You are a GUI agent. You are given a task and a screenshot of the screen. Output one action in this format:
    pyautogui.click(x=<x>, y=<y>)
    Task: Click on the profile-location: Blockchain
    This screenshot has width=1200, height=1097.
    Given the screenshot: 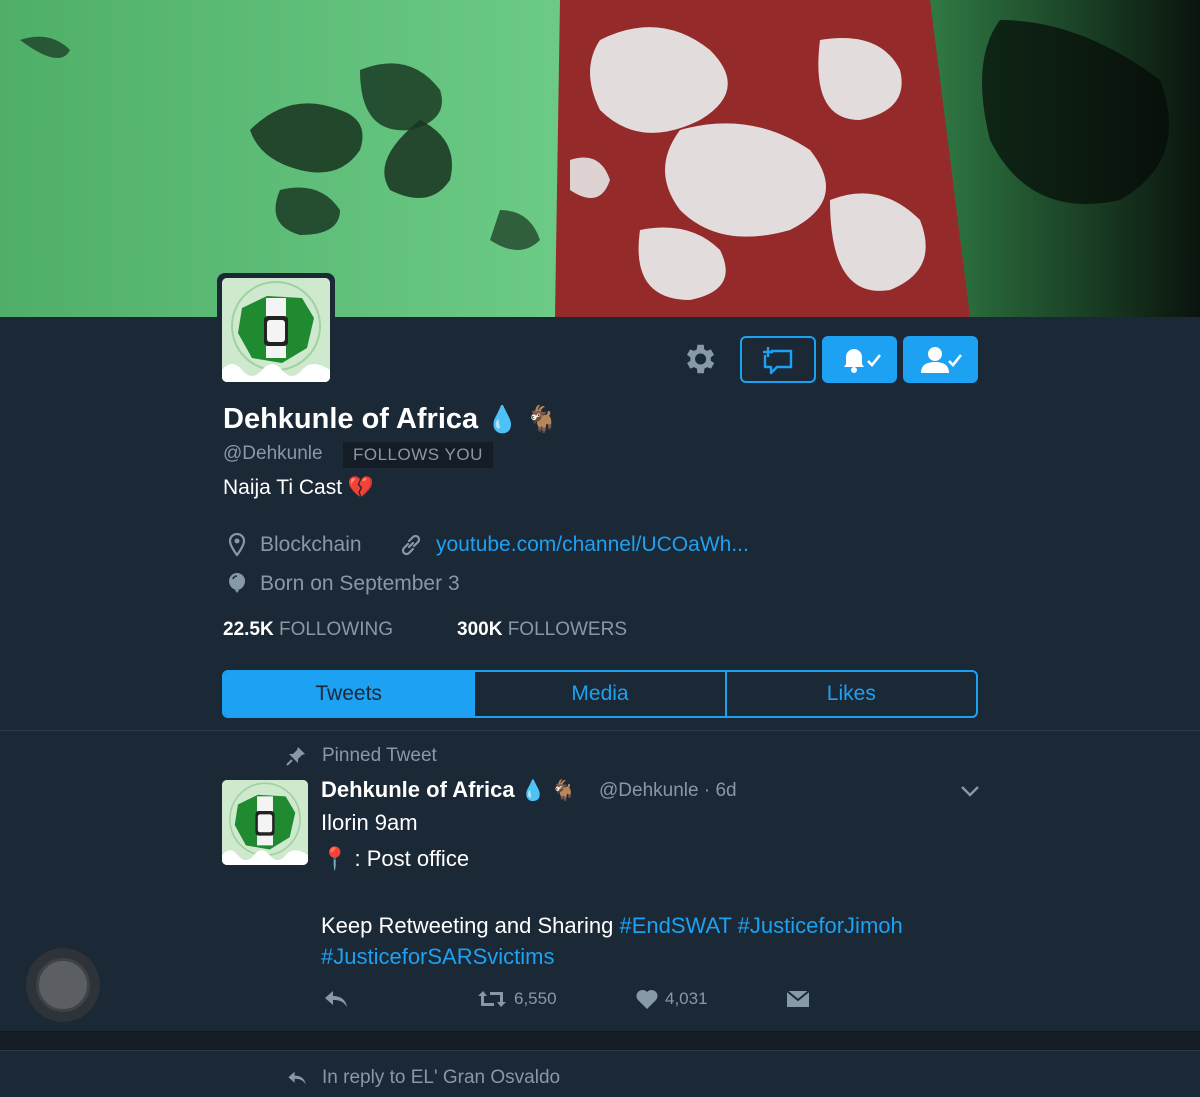 What is the action you would take?
    pyautogui.click(x=295, y=545)
    